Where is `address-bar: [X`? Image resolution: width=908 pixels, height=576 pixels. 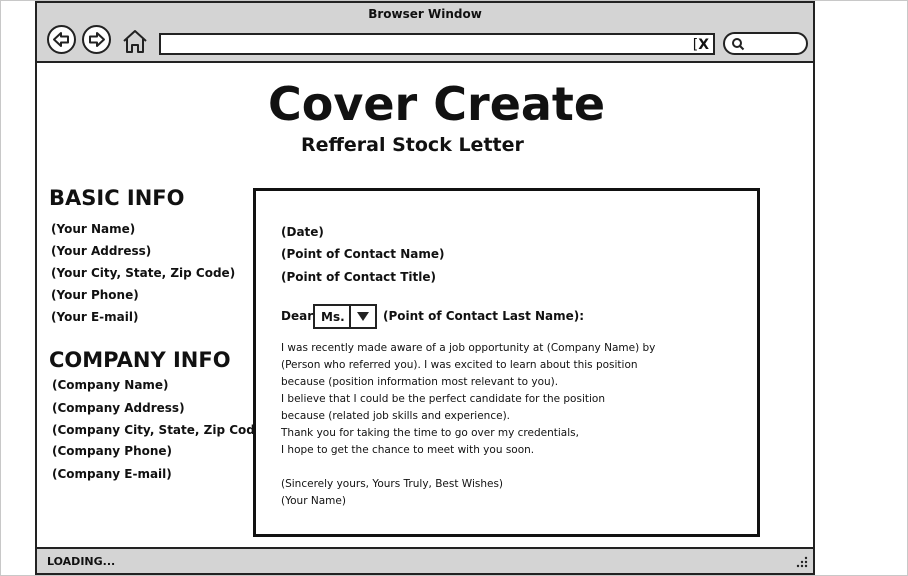
address-bar: [X is located at coordinates (437, 44).